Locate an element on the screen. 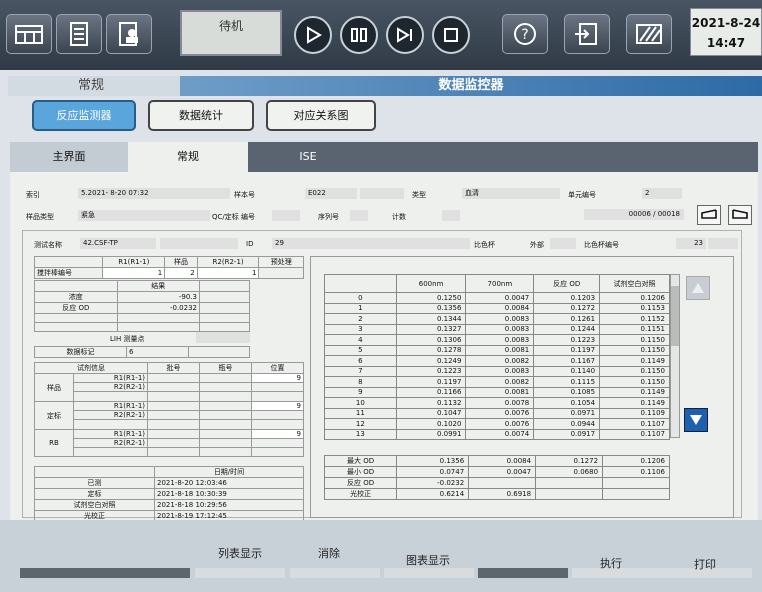 This screenshot has height=592, width=762. print-button: 打印 is located at coordinates (705, 564).